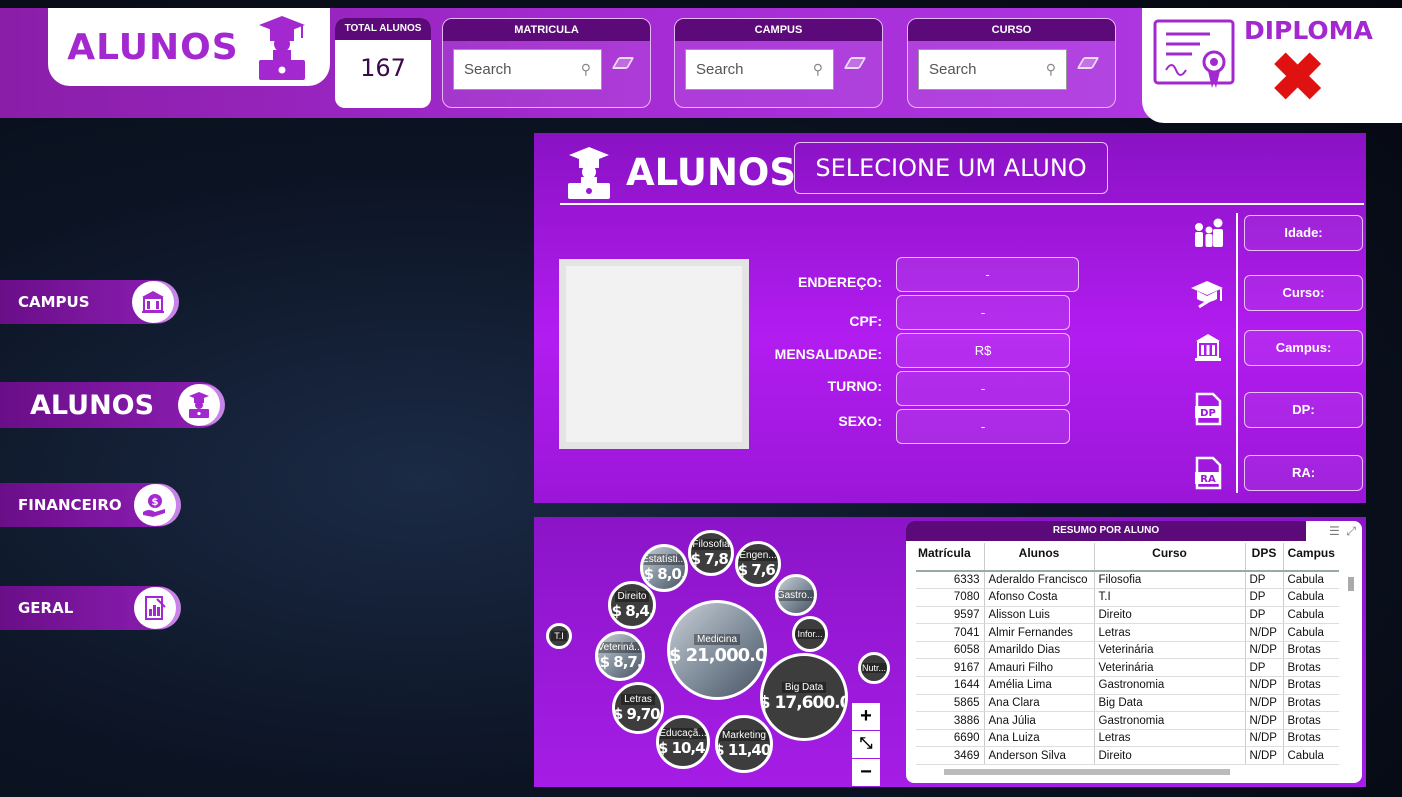 This screenshot has height=797, width=1402. I want to click on table-row: 6333 Aderaldo Francisco Filosofia DP Cabula, so click(1127, 580).